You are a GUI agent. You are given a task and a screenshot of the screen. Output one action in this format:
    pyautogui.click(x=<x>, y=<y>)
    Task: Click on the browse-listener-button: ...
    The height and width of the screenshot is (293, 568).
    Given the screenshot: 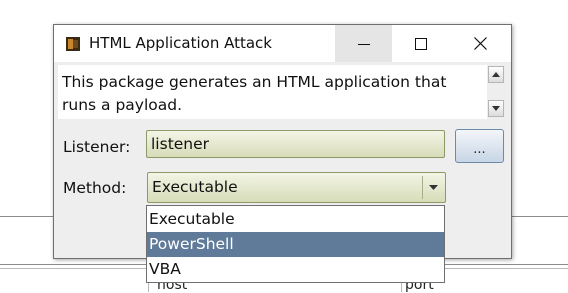 What is the action you would take?
    pyautogui.click(x=479, y=146)
    